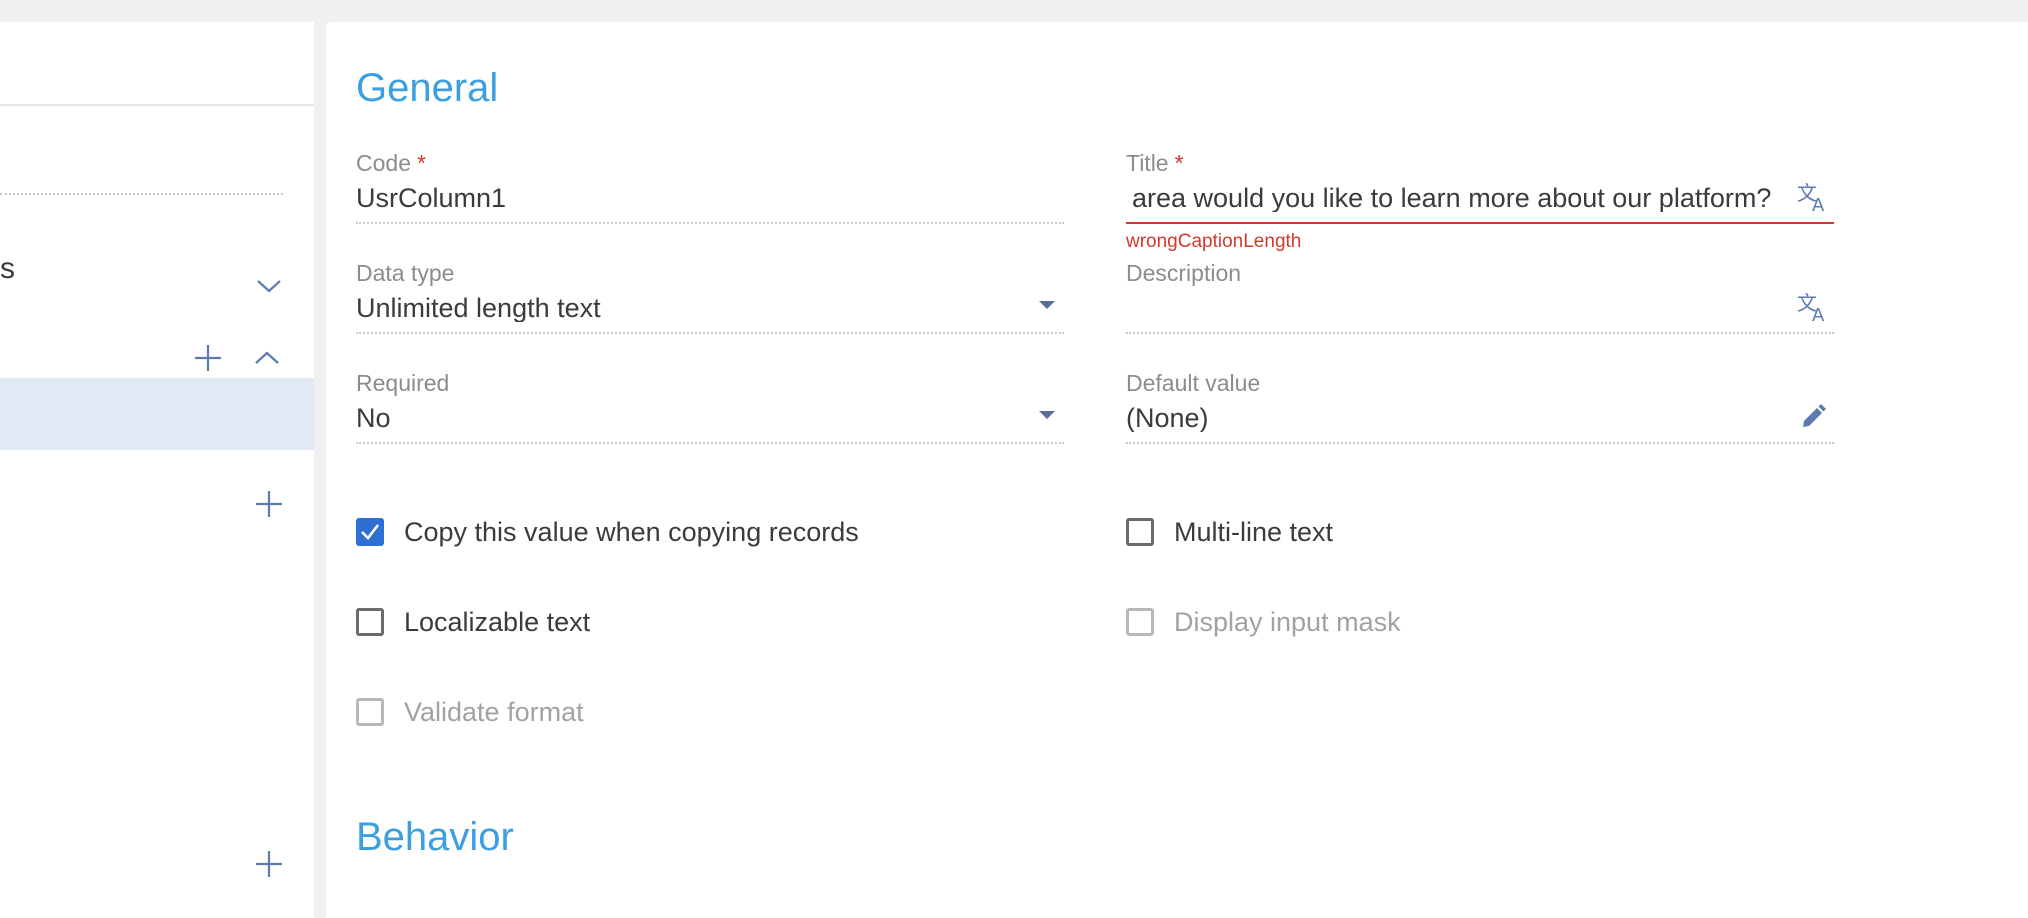 The image size is (2028, 918). Describe the element at coordinates (706, 198) in the screenshot. I see `code-value: UsrColumn1` at that location.